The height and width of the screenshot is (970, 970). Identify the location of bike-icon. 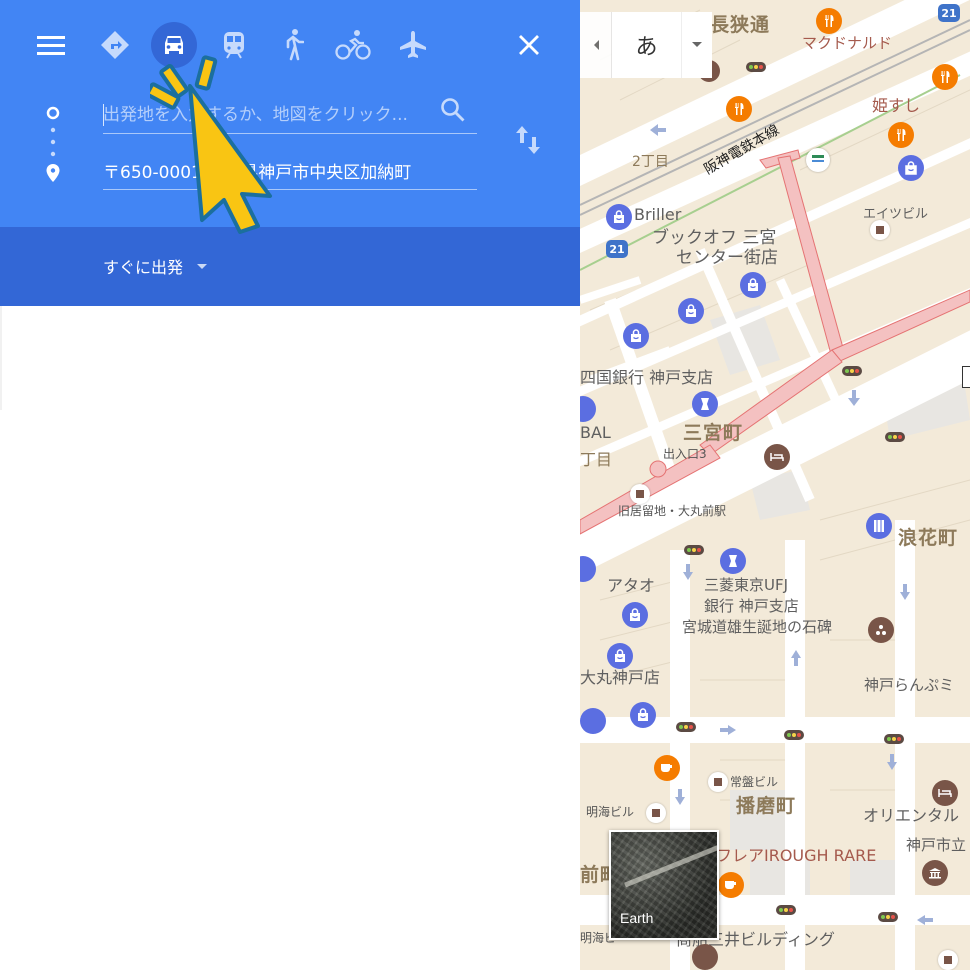
(353, 45).